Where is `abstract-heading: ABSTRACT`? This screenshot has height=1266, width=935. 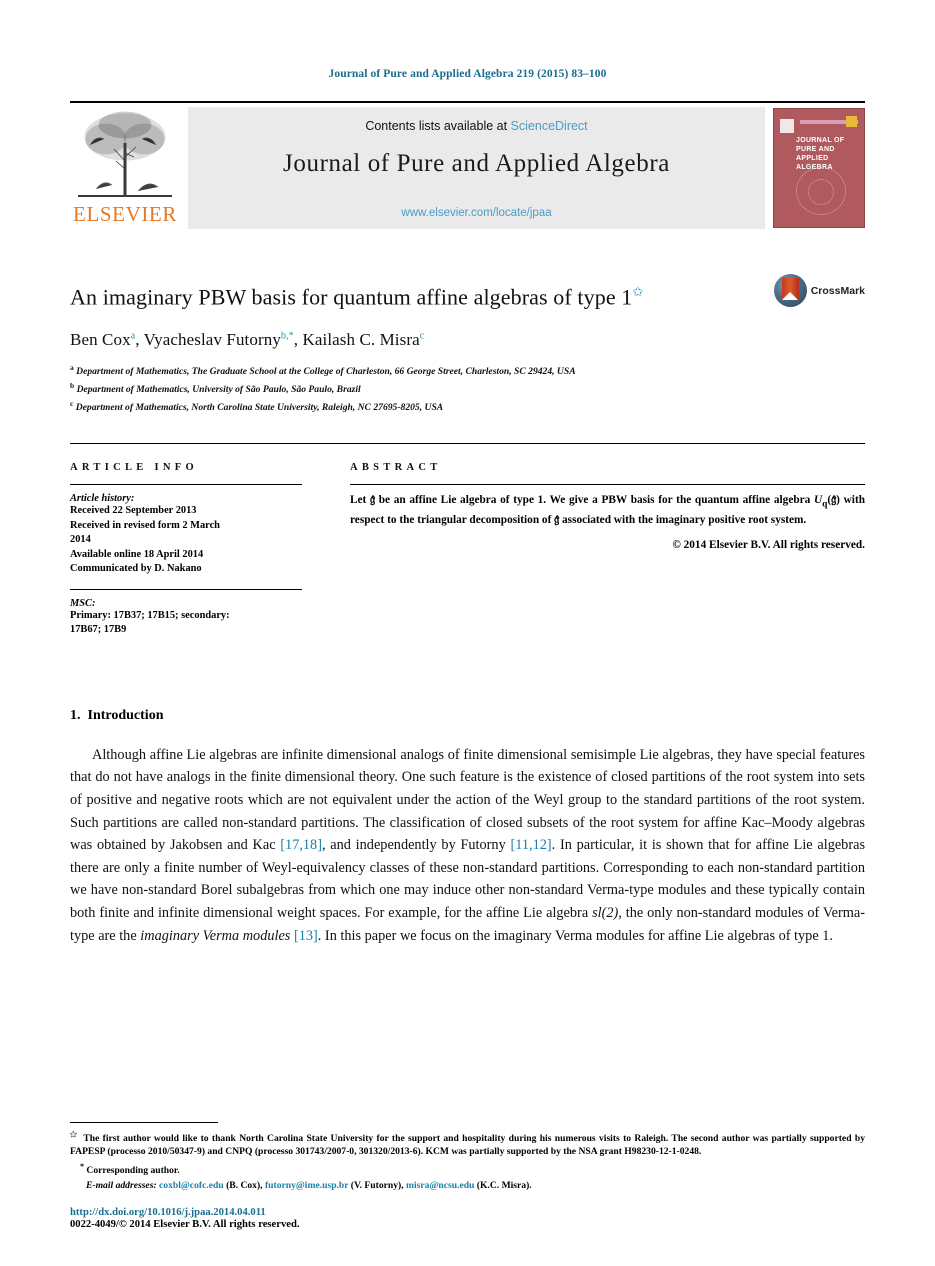 abstract-heading: ABSTRACT is located at coordinates (396, 468).